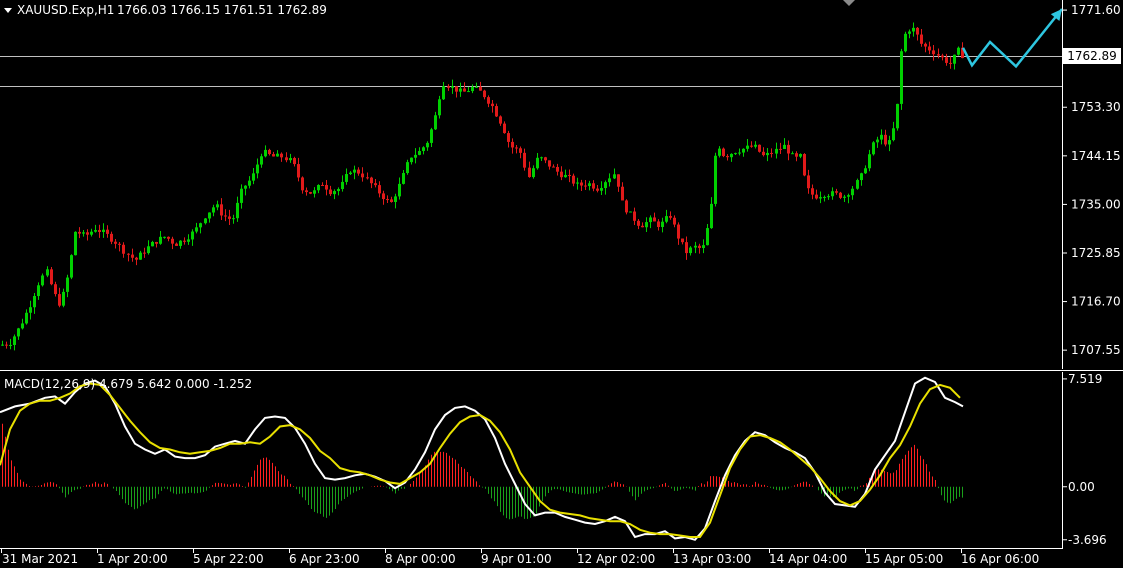  I want to click on macd-tick-label: 0.00, so click(1081, 487).